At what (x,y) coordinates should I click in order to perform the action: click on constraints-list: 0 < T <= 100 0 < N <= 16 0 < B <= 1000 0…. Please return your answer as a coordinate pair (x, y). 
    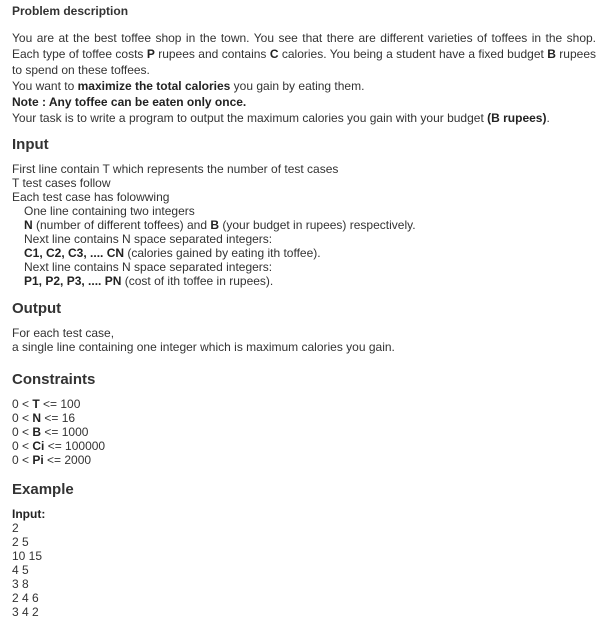
    Looking at the image, I should click on (304, 432).